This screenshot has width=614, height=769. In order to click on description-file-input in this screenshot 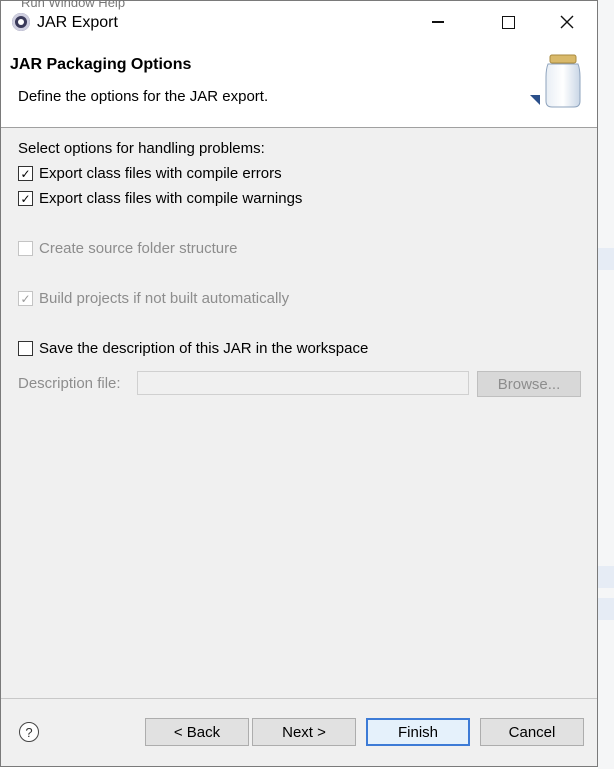, I will do `click(303, 383)`.